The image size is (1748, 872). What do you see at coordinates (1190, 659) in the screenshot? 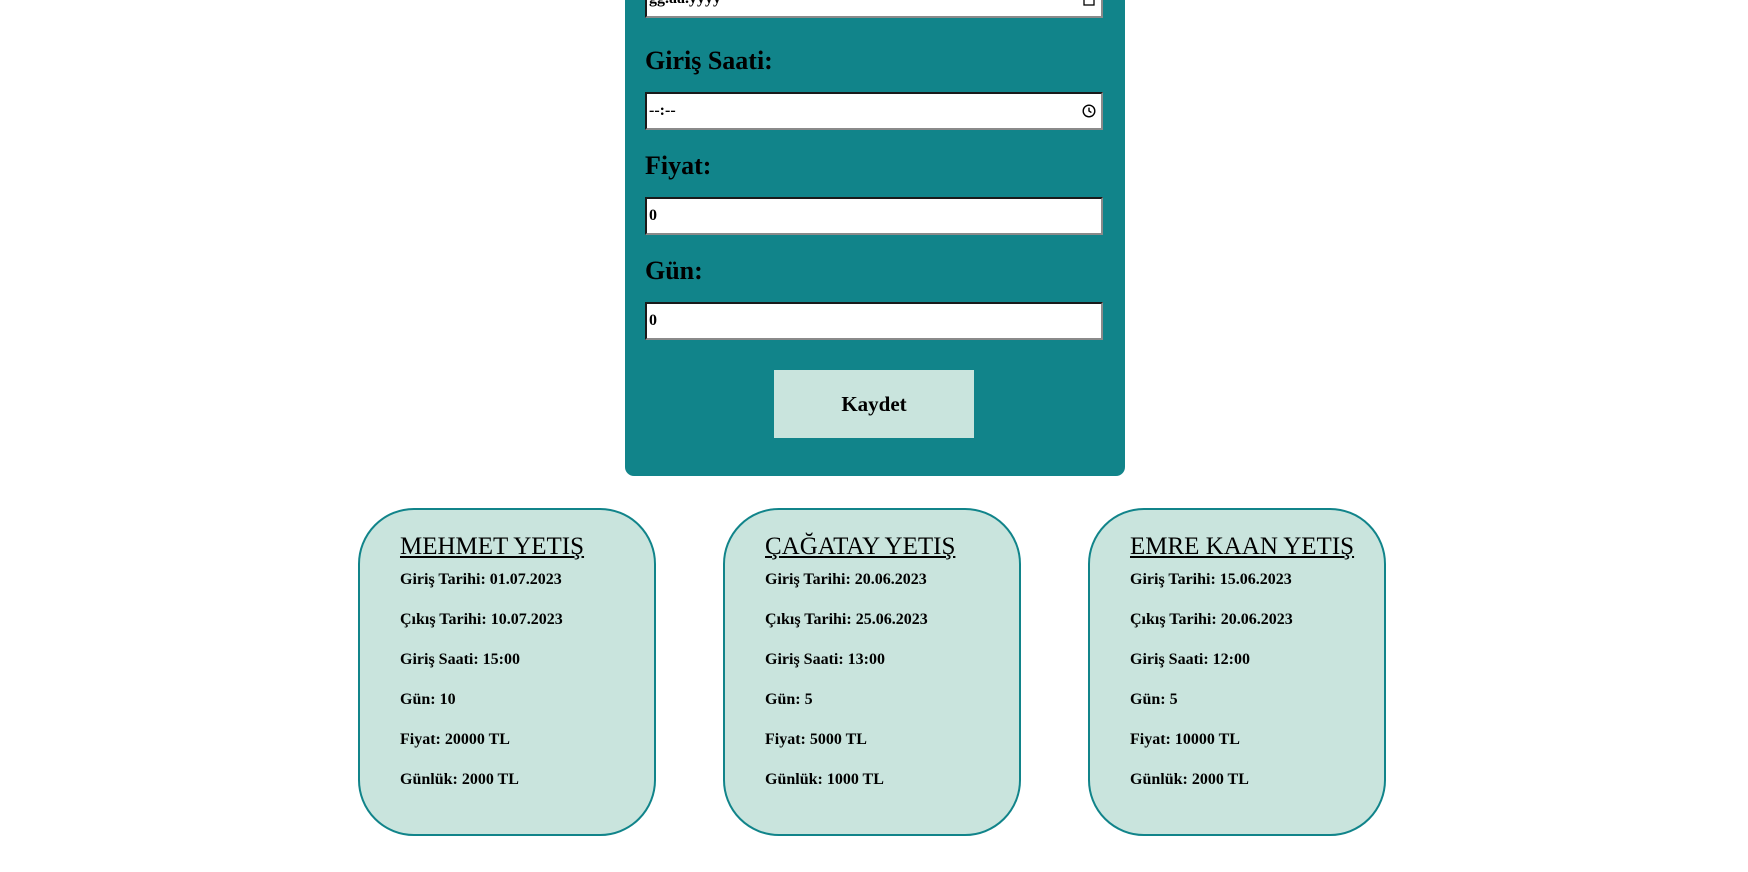
I see `card-checkin-time: Giriş Saati: 12:00` at bounding box center [1190, 659].